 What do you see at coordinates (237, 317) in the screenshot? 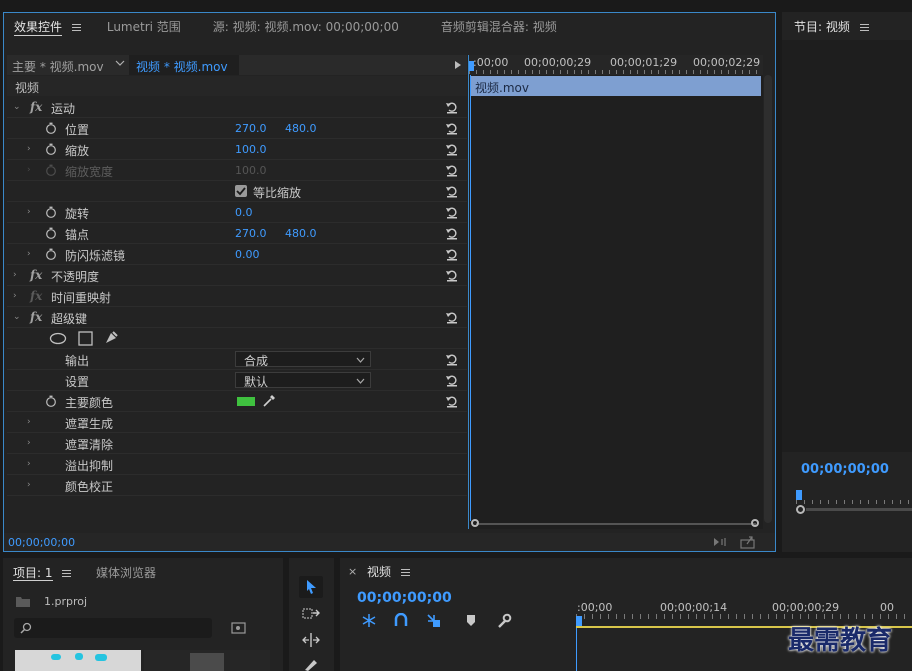
I see `effect-ultra-key: ⌄ fx 超级键` at bounding box center [237, 317].